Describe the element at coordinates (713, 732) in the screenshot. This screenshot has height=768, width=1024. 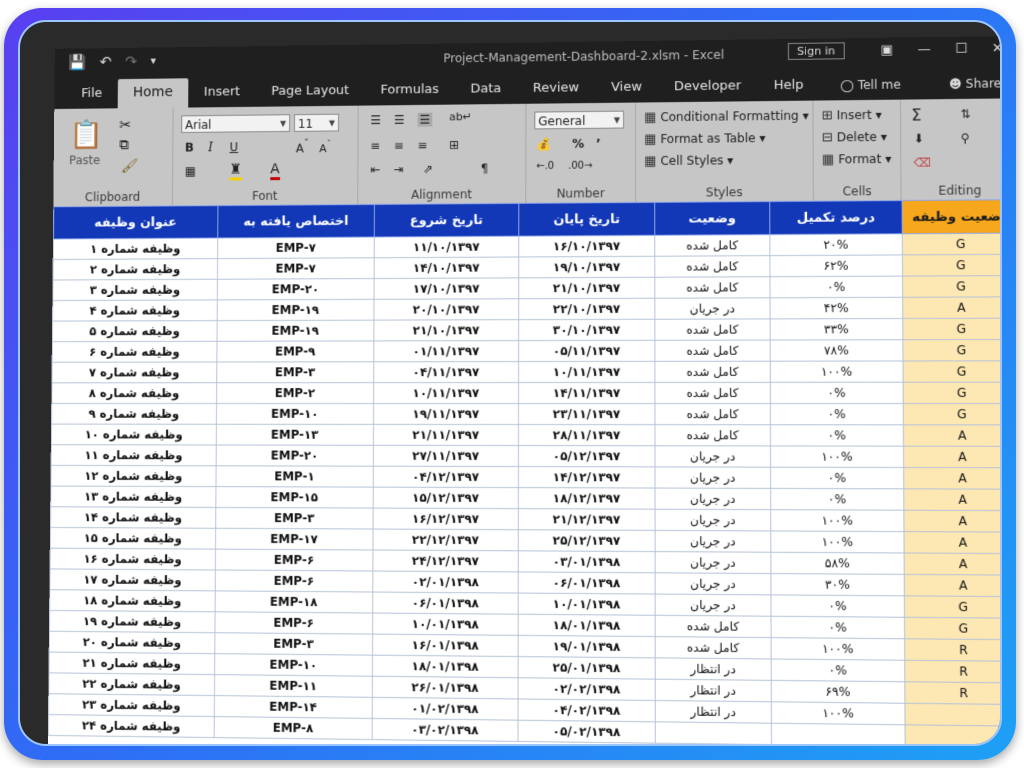
I see `status-cell` at that location.